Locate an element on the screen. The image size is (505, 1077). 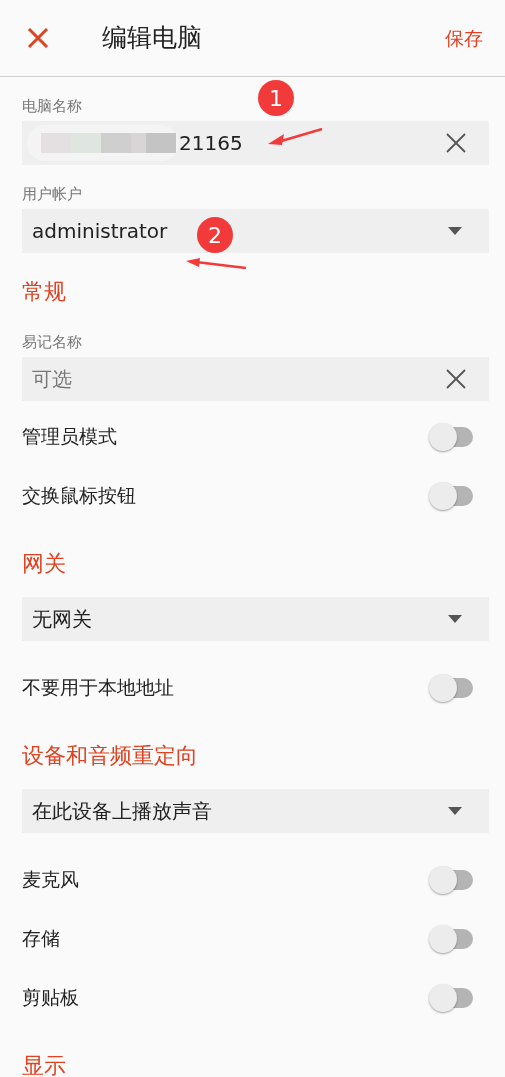
section-heading: 显示 is located at coordinates (44, 1066).